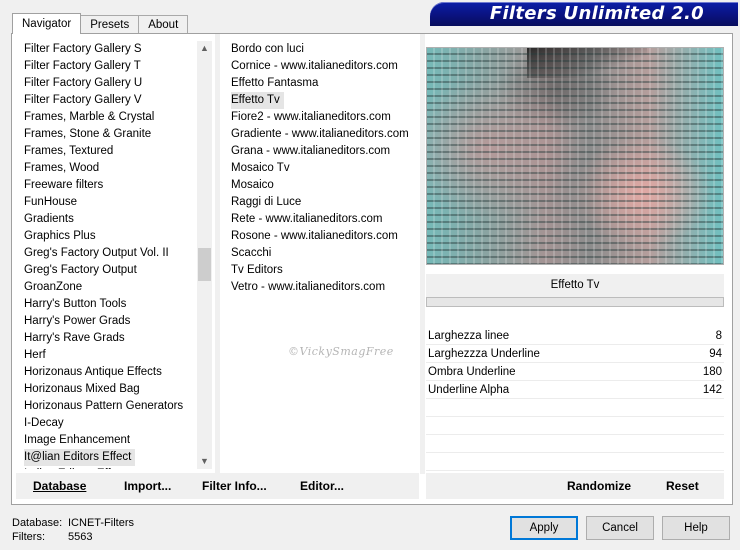  What do you see at coordinates (575, 390) in the screenshot?
I see `parameter-slider: Underline Alpha 142` at bounding box center [575, 390].